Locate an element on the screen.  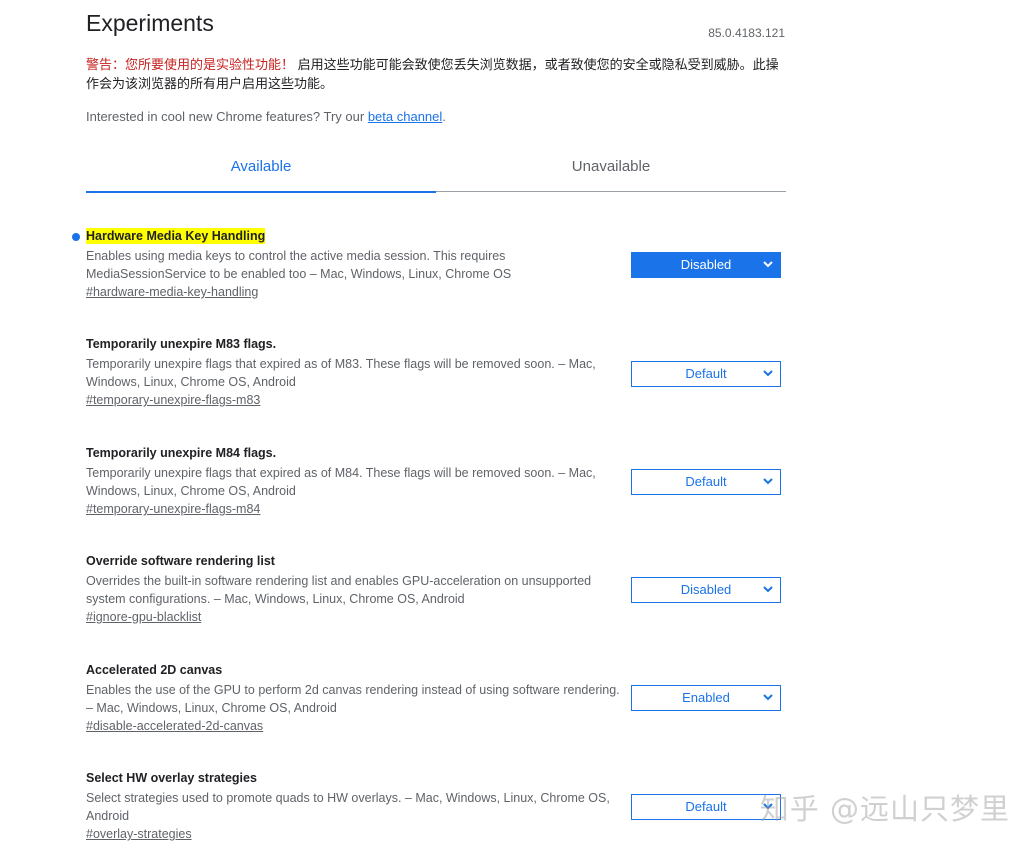
version-label: 85.0.4183.121 is located at coordinates (746, 33).